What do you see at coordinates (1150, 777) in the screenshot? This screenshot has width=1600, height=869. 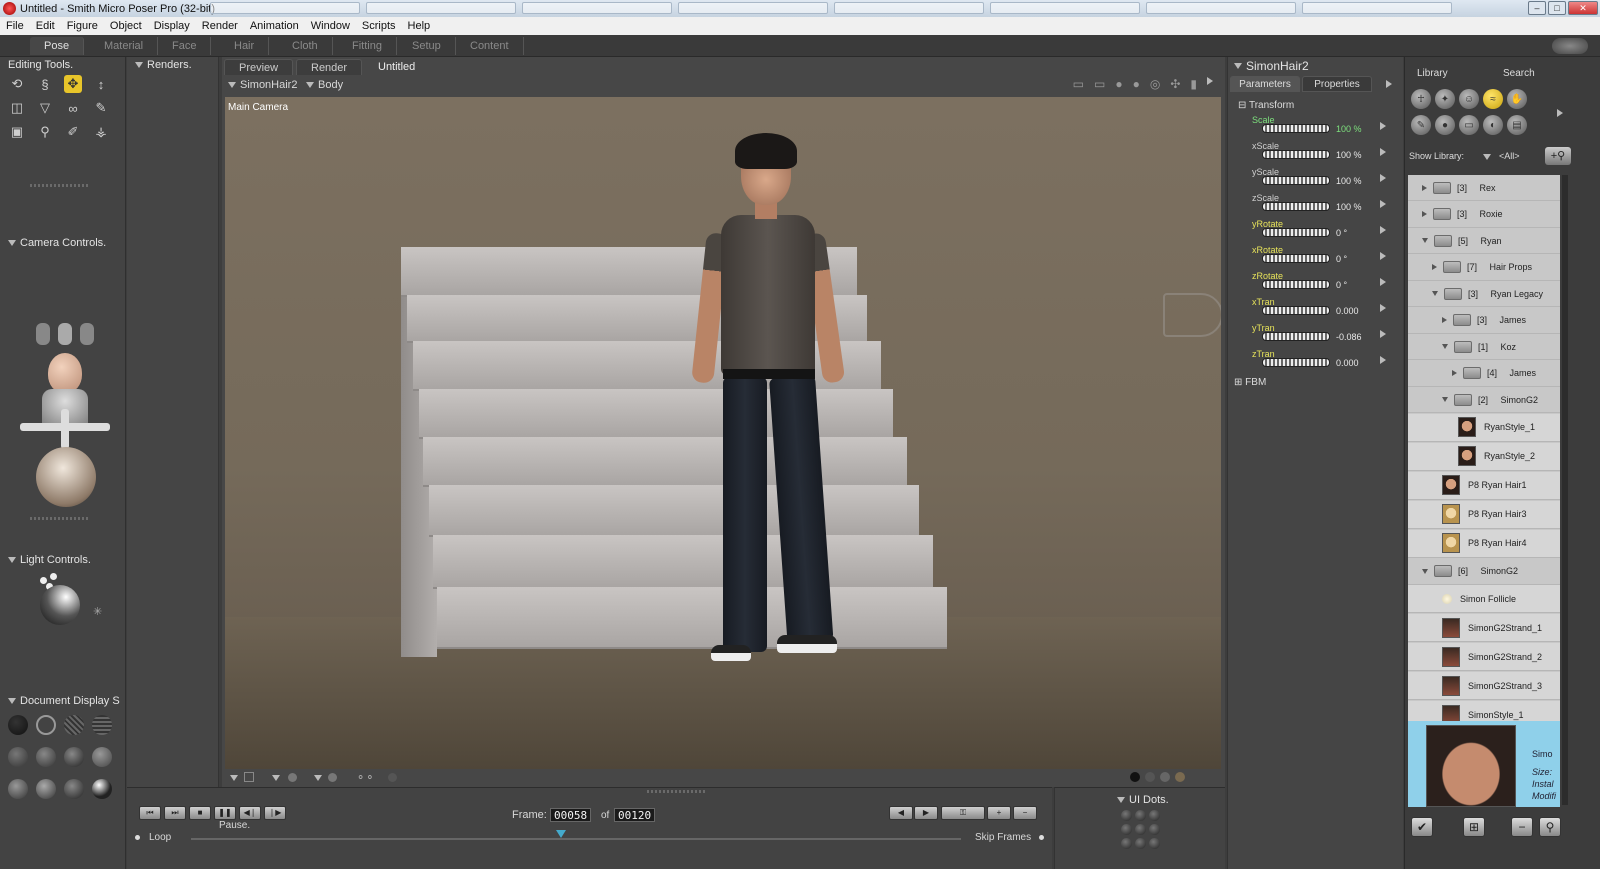 I see `background-color-dot` at bounding box center [1150, 777].